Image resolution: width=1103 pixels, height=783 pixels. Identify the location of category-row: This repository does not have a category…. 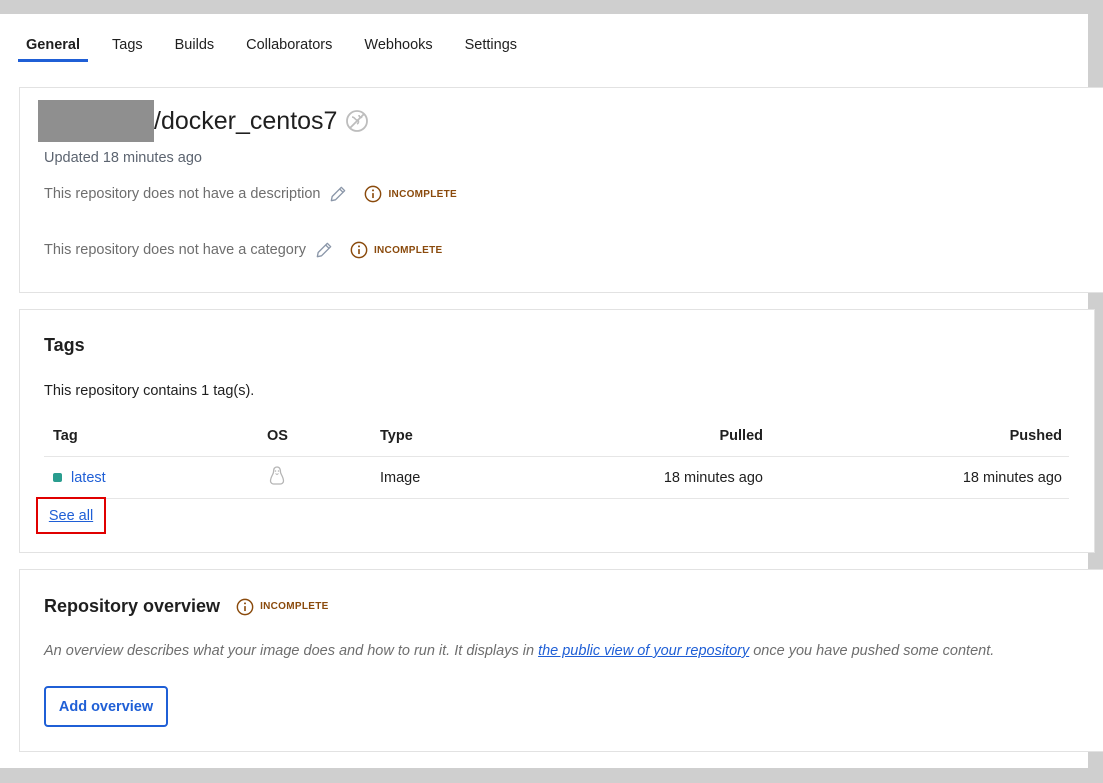
(243, 250).